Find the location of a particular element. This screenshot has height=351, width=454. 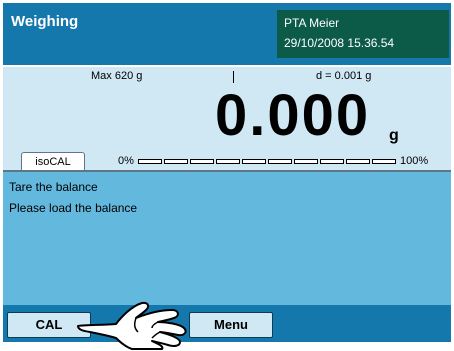

capacity-bargraph is located at coordinates (268, 161).